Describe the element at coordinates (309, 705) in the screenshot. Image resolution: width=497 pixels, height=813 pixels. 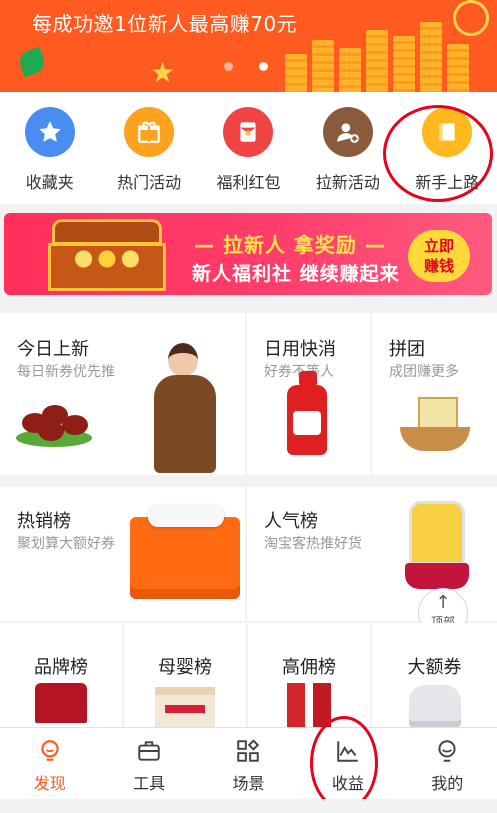
I see `cosmetics-image` at that location.